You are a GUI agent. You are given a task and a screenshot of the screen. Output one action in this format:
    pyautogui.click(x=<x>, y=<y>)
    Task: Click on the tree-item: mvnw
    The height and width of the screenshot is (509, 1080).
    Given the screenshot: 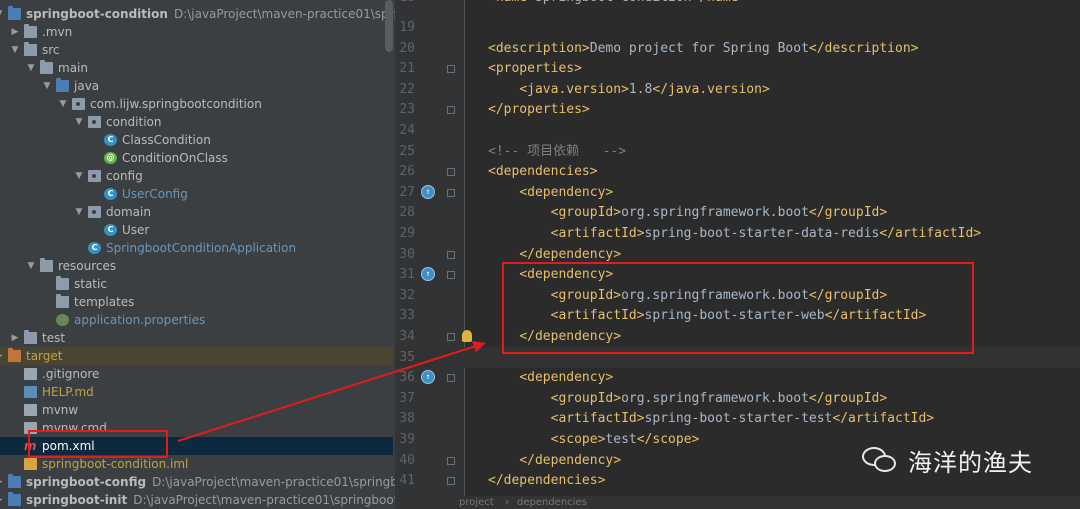 What is the action you would take?
    pyautogui.click(x=196, y=410)
    